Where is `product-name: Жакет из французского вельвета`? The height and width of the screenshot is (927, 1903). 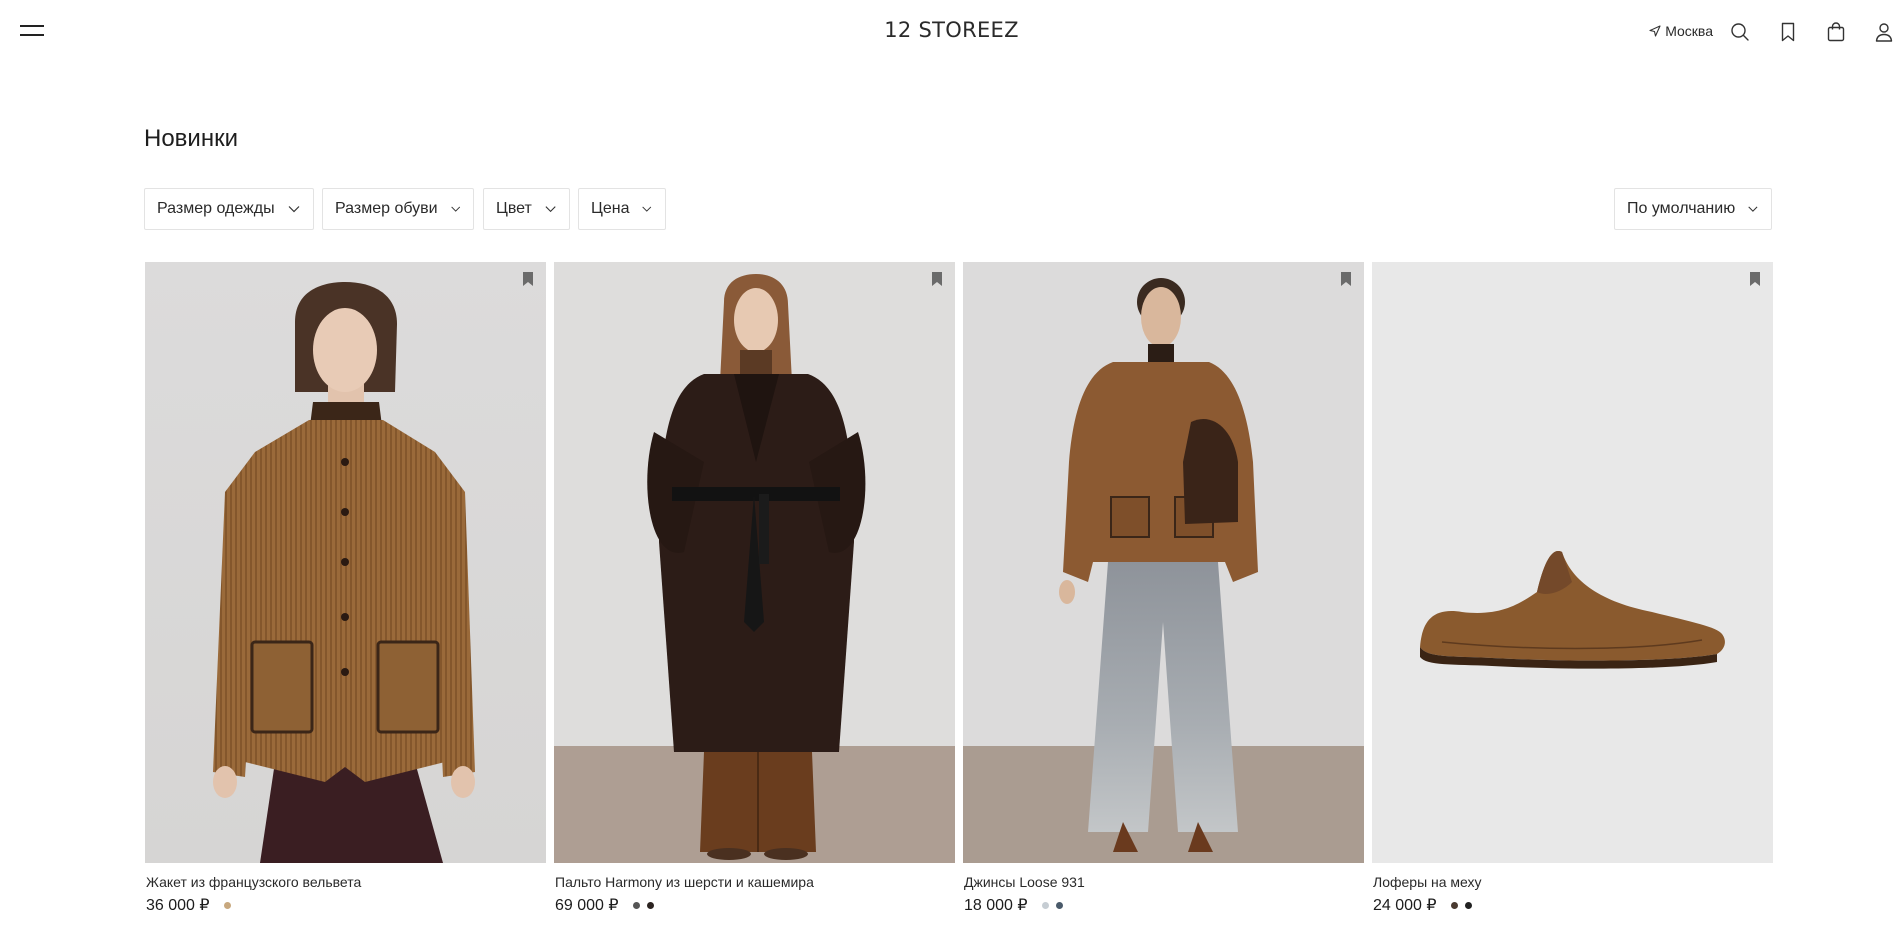 product-name: Жакет из французского вельвета is located at coordinates (253, 882).